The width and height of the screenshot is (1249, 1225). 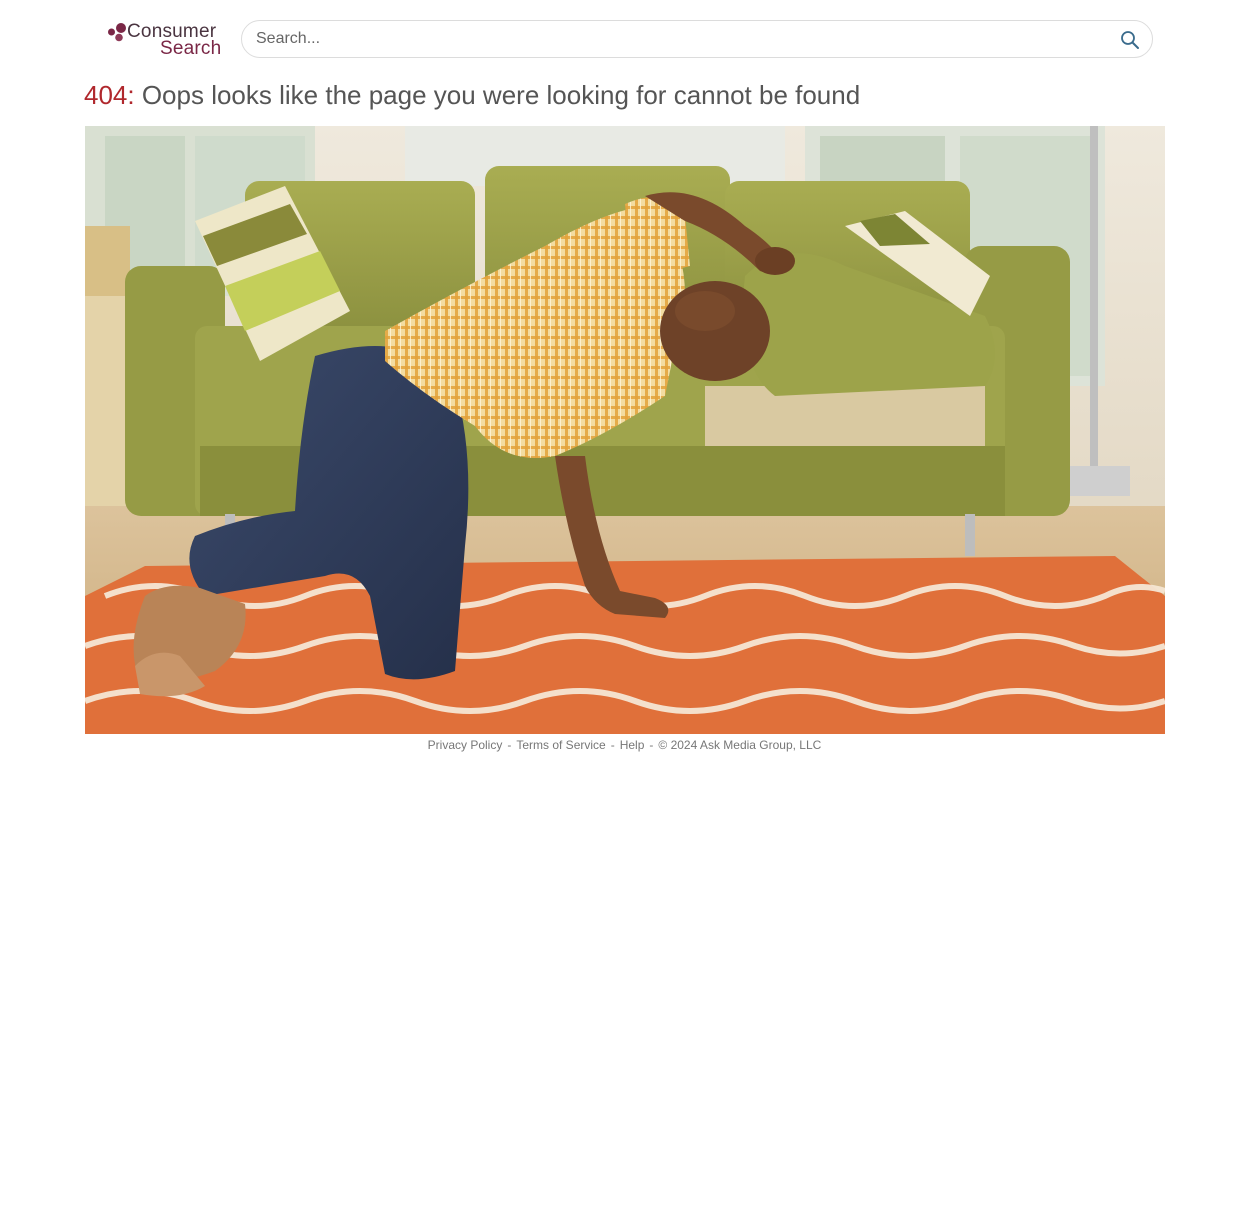 What do you see at coordinates (191, 48) in the screenshot?
I see `logo-text-search: Search` at bounding box center [191, 48].